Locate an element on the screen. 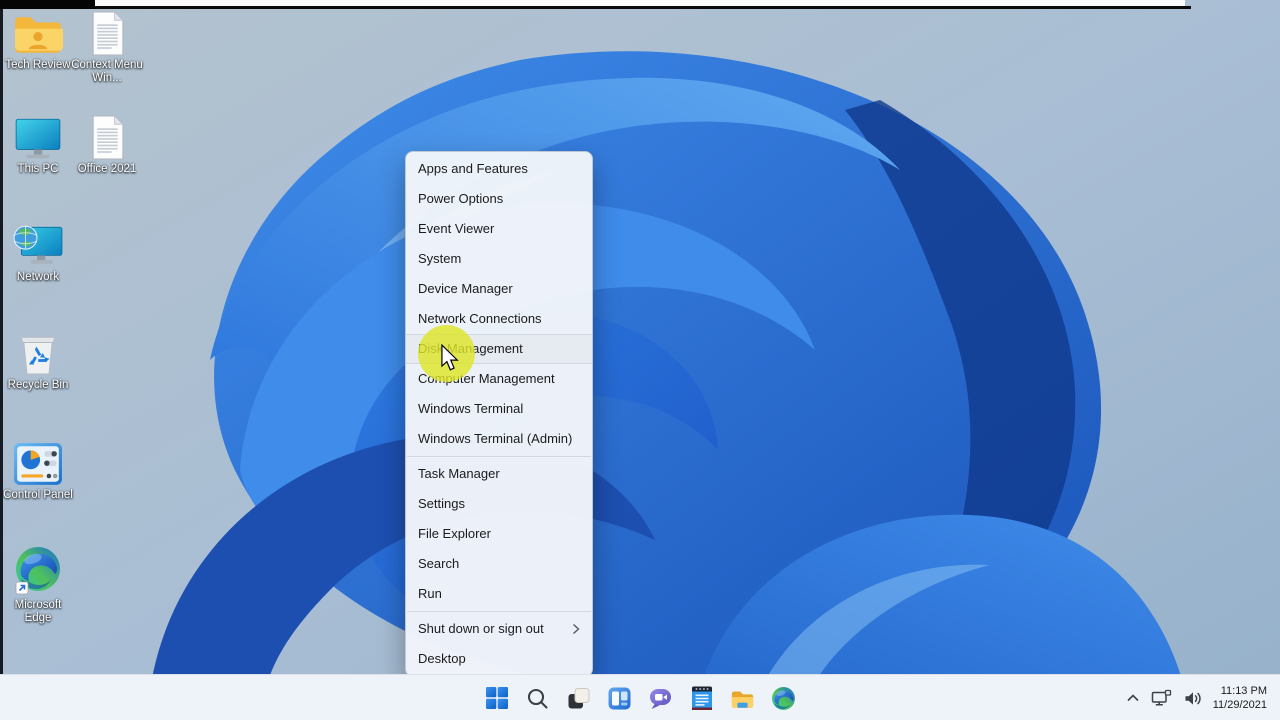 The height and width of the screenshot is (720, 1280). menu-item-task-manager: Task Manager is located at coordinates (499, 474).